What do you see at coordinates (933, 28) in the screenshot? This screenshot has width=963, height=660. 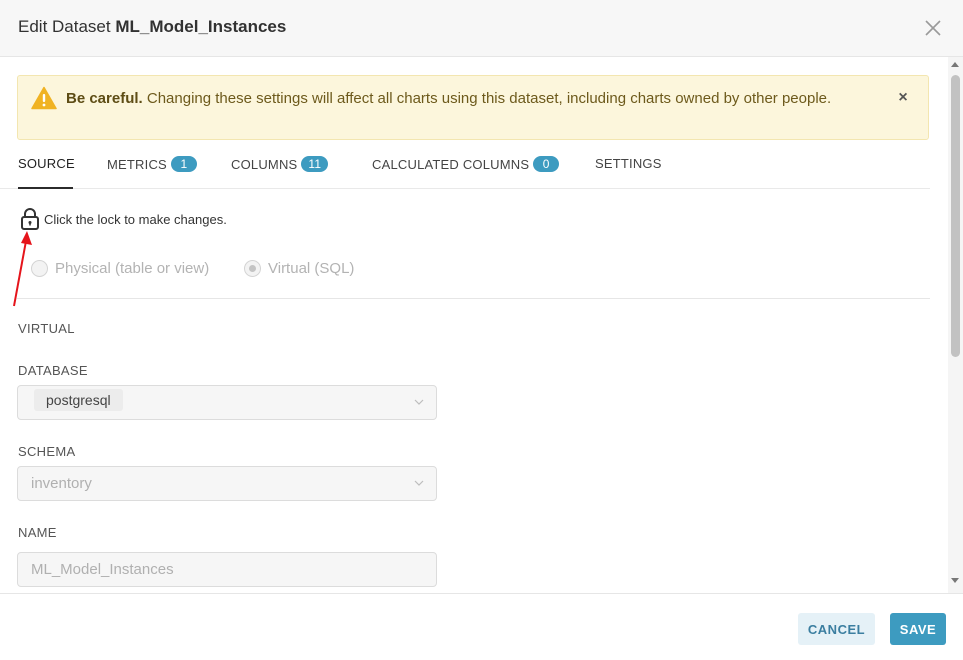 I see `close-icon` at bounding box center [933, 28].